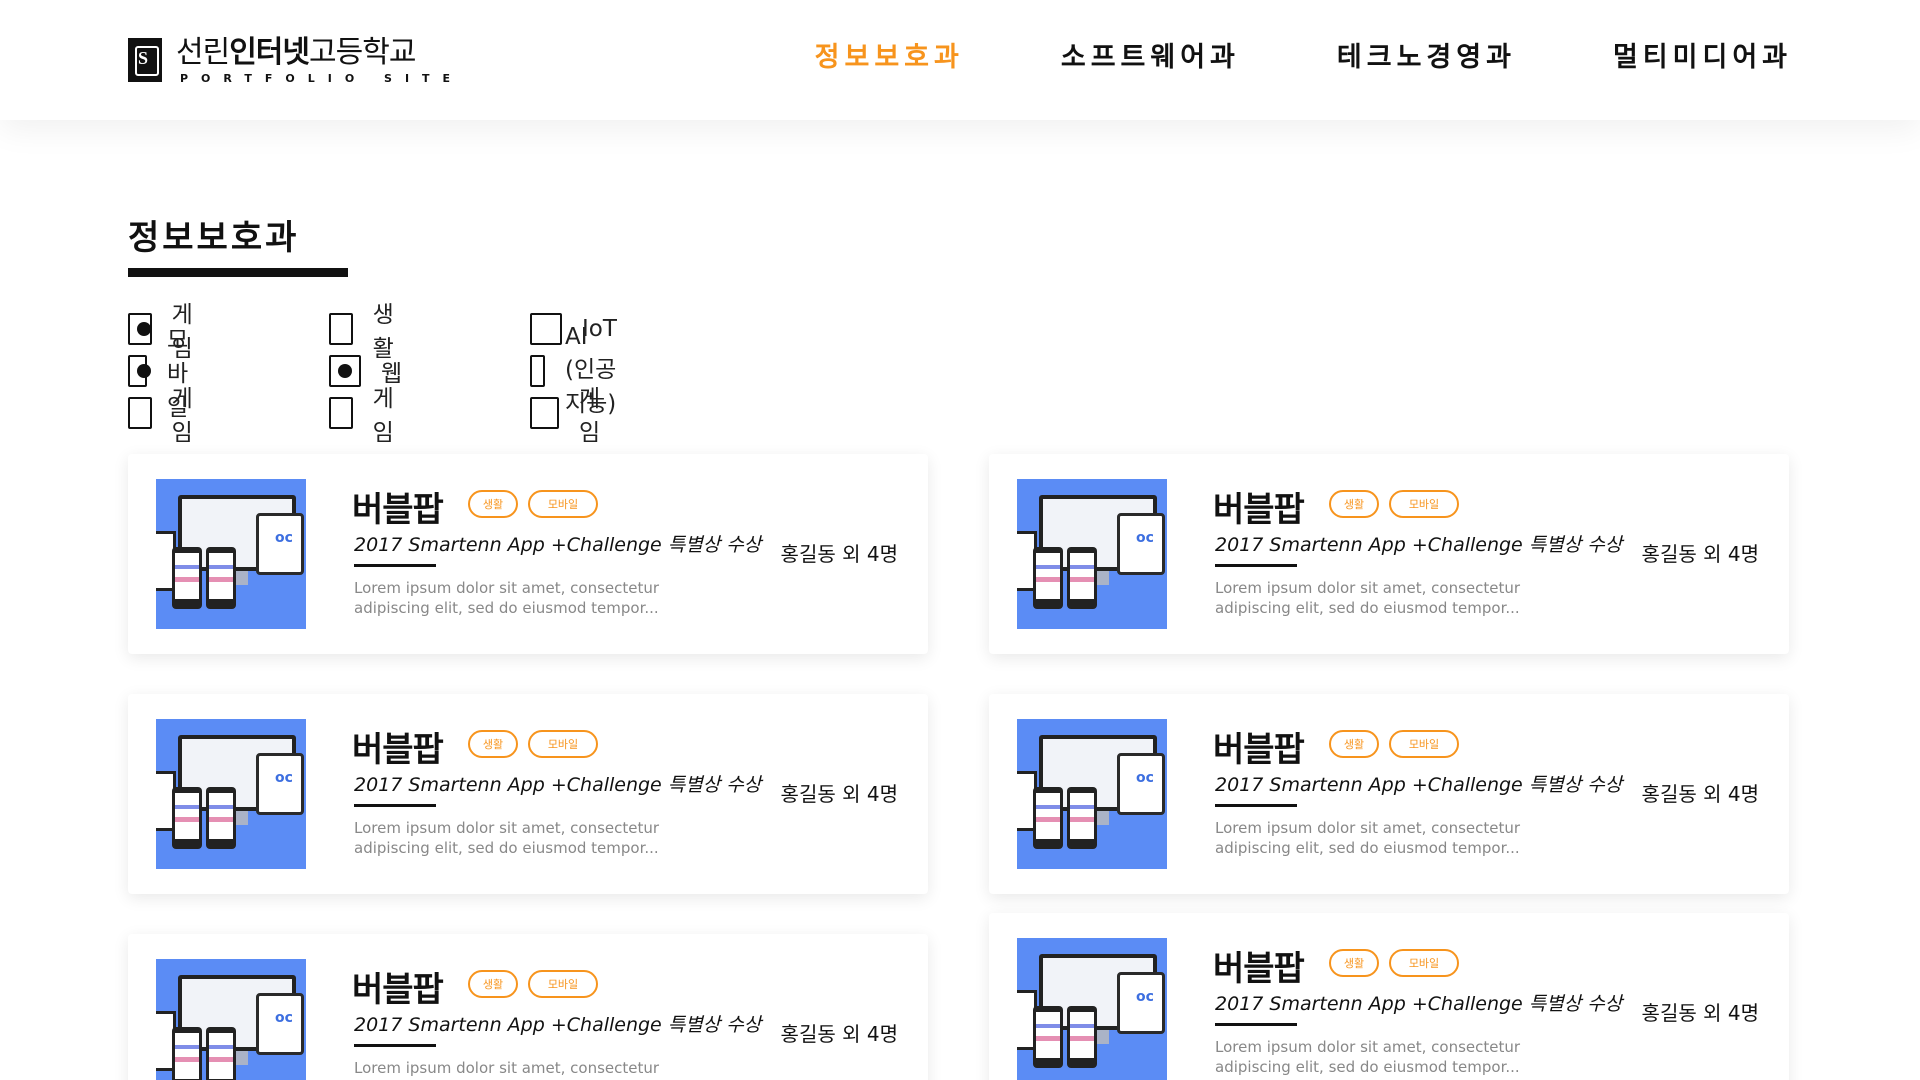 Image resolution: width=1920 pixels, height=1080 pixels. I want to click on filter-game-3: 게임, so click(365, 416).